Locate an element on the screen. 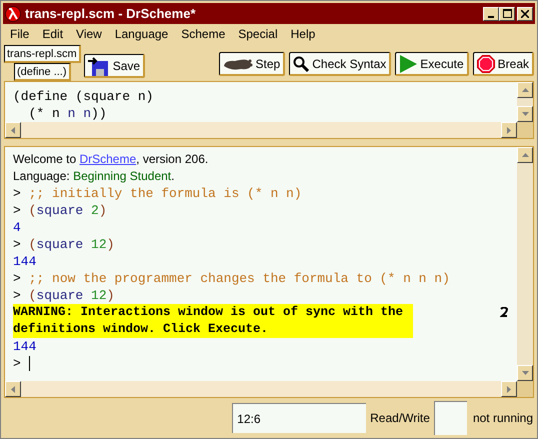 The width and height of the screenshot is (538, 439). code-text: Beginning Student is located at coordinates (122, 176).